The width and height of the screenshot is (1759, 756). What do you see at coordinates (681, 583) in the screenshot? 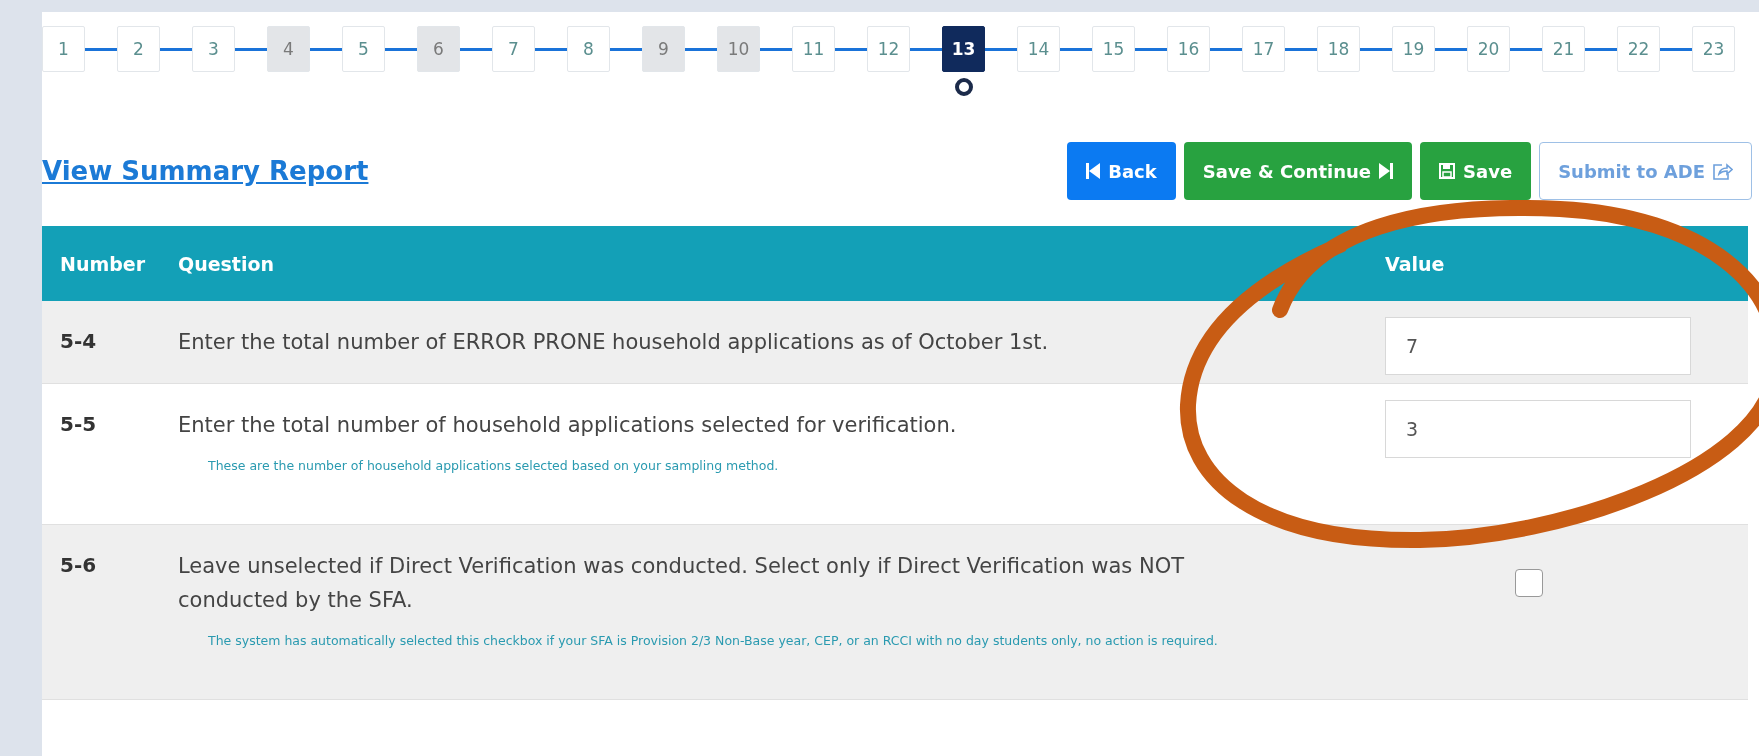
I see `question-text: Leave unselected if Direct Verification was conducted. Select only if Direct Verification was NOT conducted by the SFA.` at bounding box center [681, 583].